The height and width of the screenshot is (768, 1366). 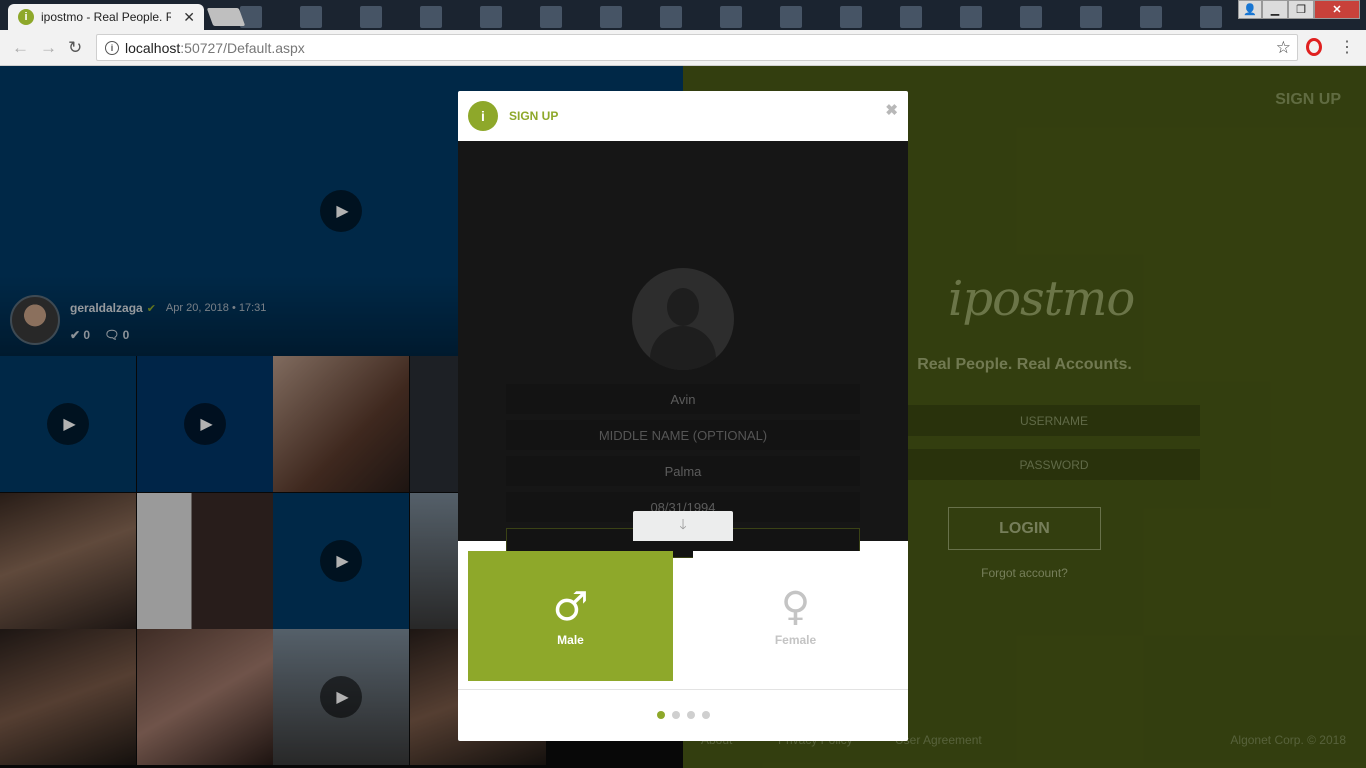 What do you see at coordinates (795, 640) in the screenshot?
I see `female-label: Female` at bounding box center [795, 640].